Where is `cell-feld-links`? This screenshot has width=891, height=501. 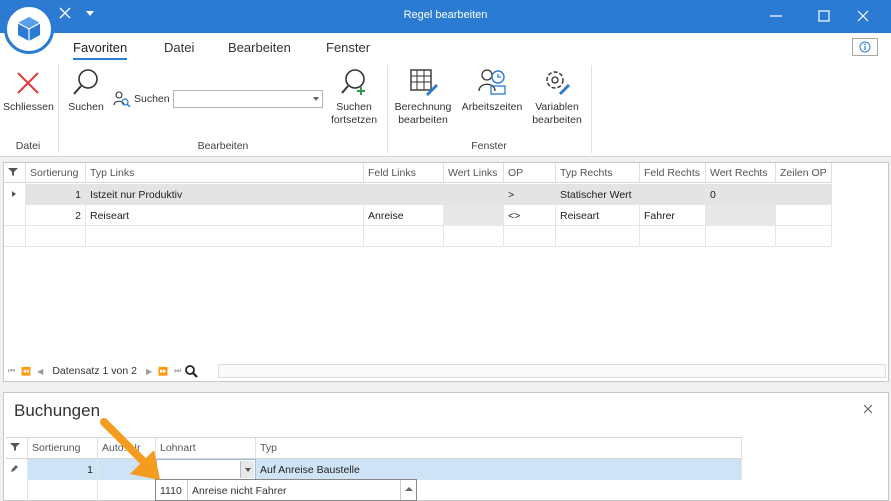
cell-feld-links is located at coordinates (404, 194).